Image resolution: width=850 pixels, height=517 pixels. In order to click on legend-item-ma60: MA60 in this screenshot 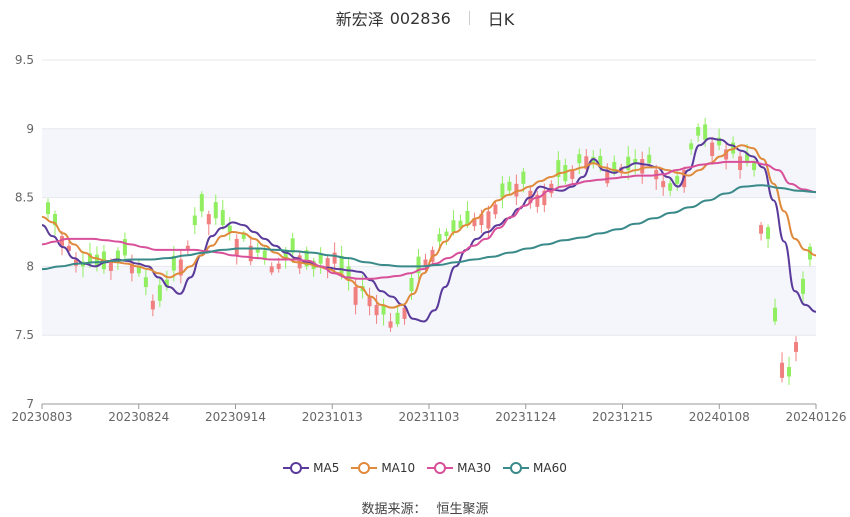, I will do `click(535, 468)`.